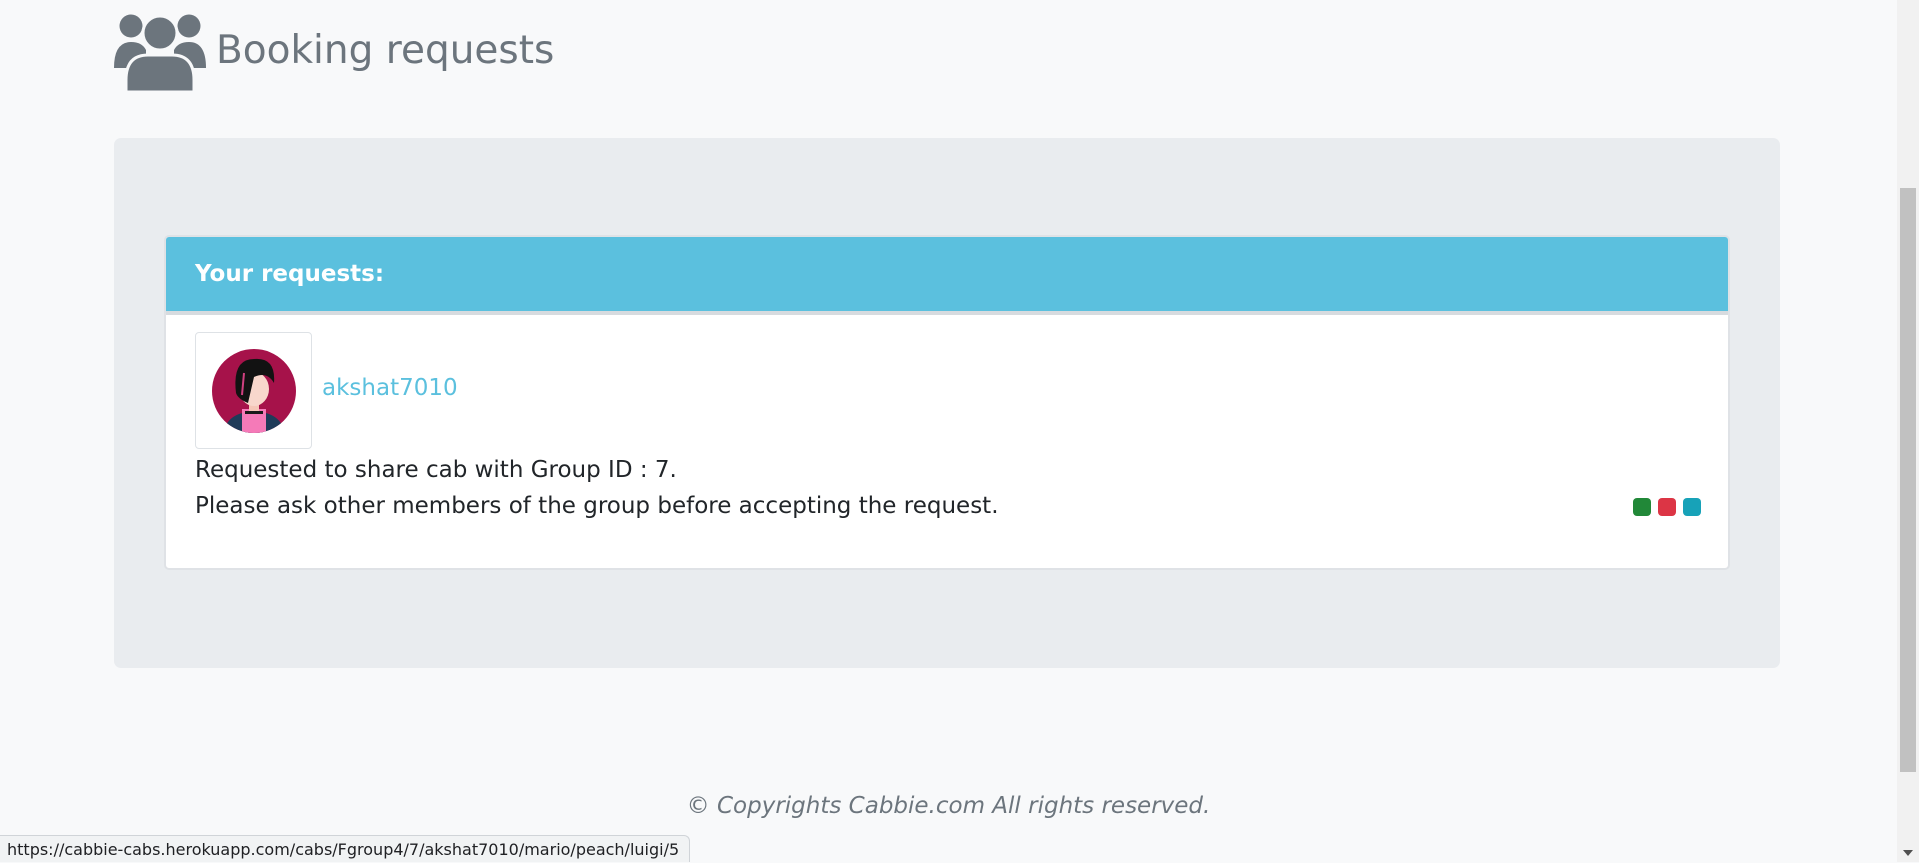 Image resolution: width=1919 pixels, height=863 pixels. What do you see at coordinates (160, 53) in the screenshot?
I see `users-icon` at bounding box center [160, 53].